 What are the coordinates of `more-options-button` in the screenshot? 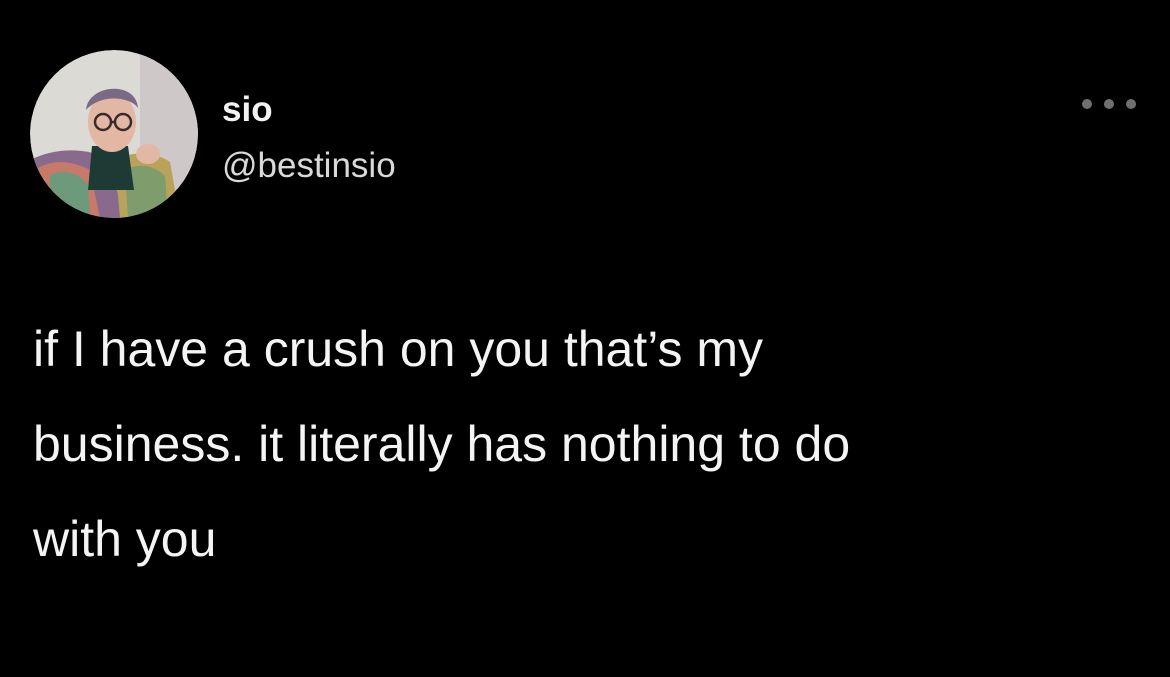 It's located at (1109, 104).